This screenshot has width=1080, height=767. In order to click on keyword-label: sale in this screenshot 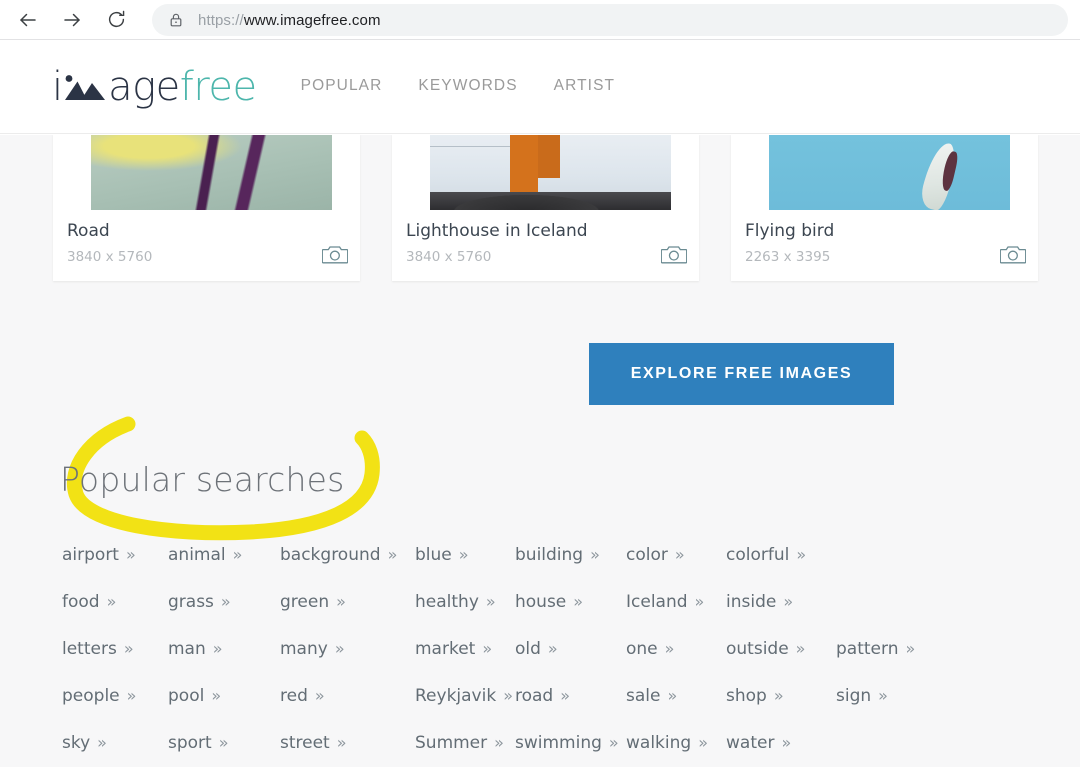, I will do `click(643, 696)`.